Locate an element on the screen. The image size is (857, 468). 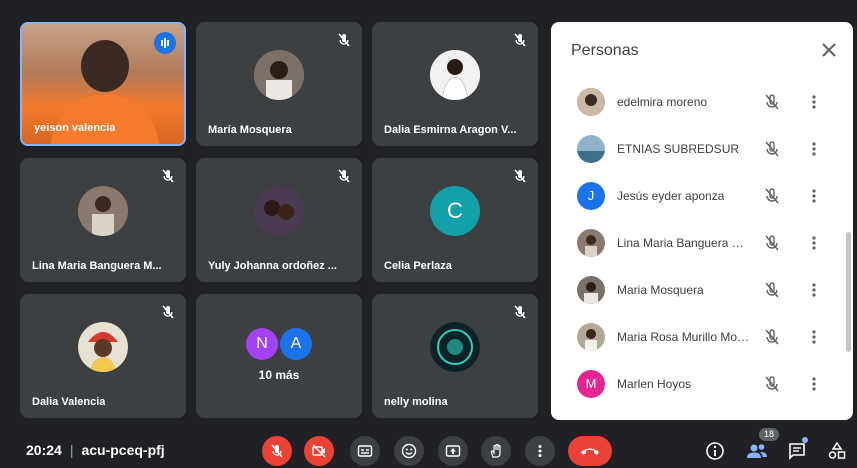
clock-time: 20:24 is located at coordinates (44, 450).